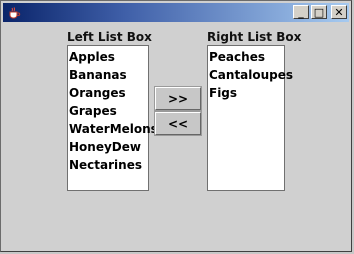 The image size is (354, 254). What do you see at coordinates (113, 129) in the screenshot?
I see `list-item: WaterMelons` at bounding box center [113, 129].